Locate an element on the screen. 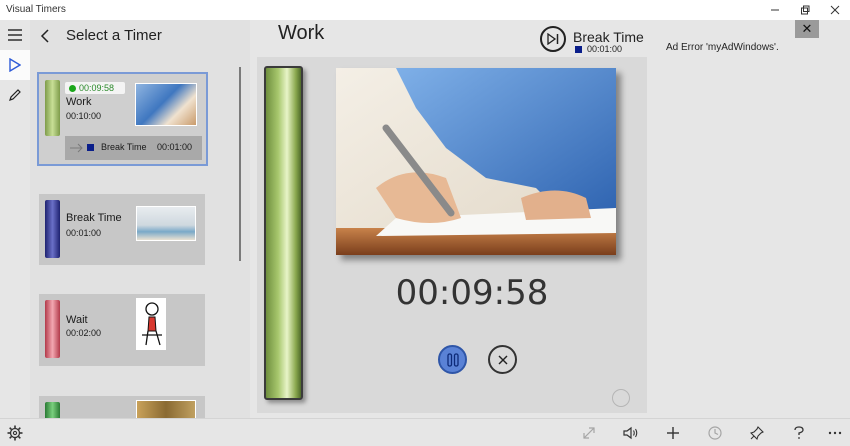  pause-icon is located at coordinates (452, 359).